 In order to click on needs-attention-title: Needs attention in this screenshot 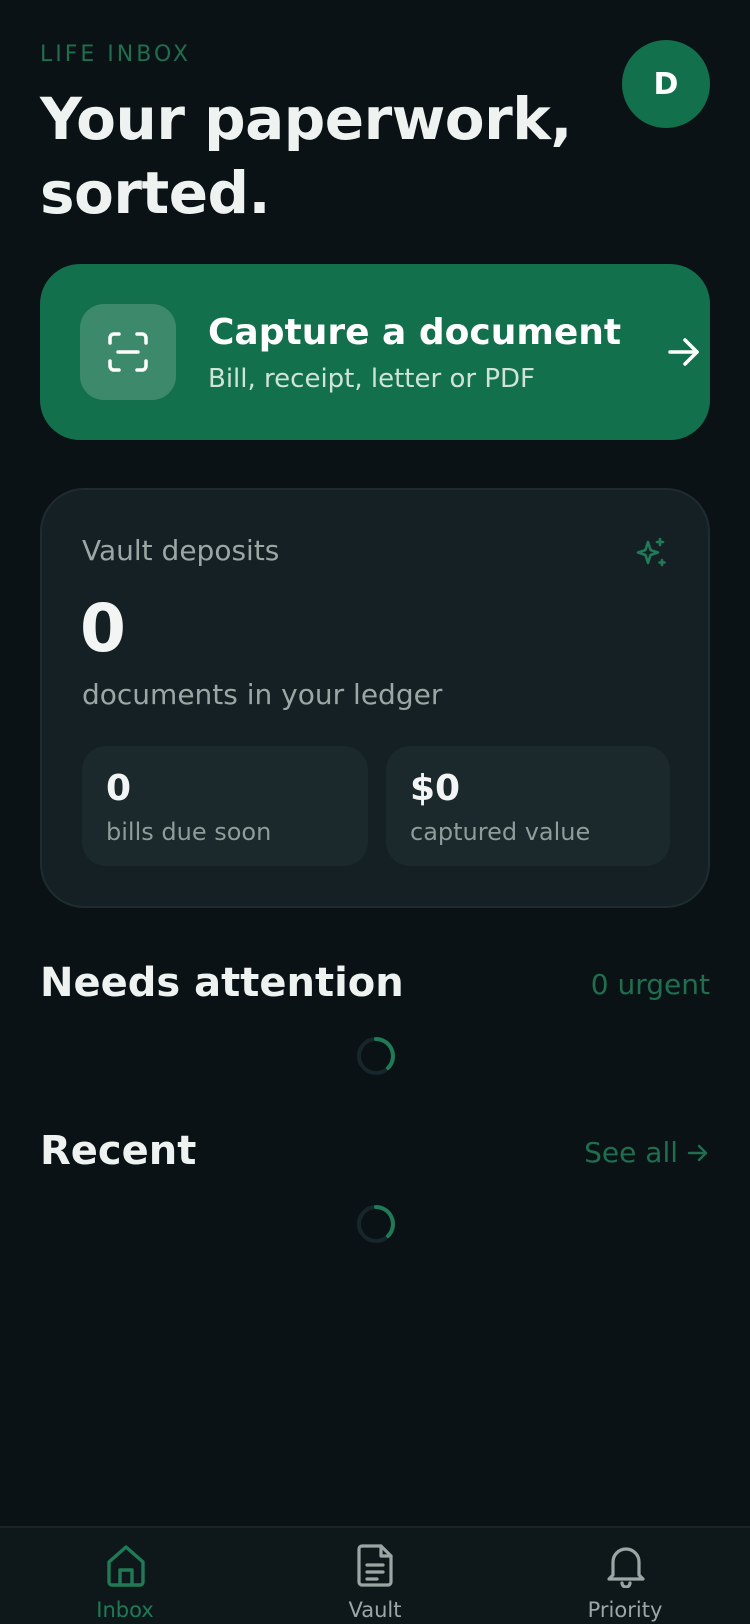, I will do `click(222, 983)`.